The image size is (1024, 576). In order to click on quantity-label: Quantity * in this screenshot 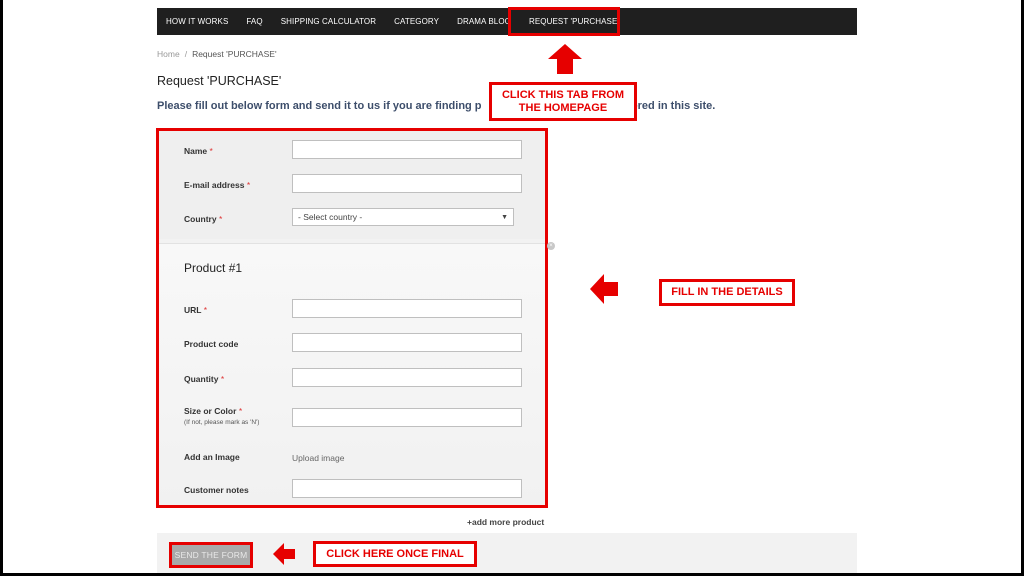, I will do `click(204, 379)`.